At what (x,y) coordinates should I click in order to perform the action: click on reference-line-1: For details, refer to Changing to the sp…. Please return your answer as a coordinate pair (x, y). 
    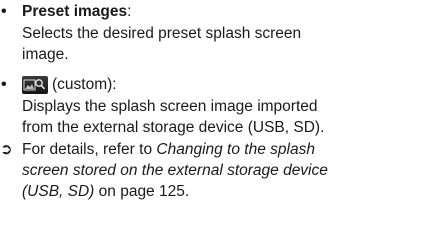
    Looking at the image, I should click on (168, 149).